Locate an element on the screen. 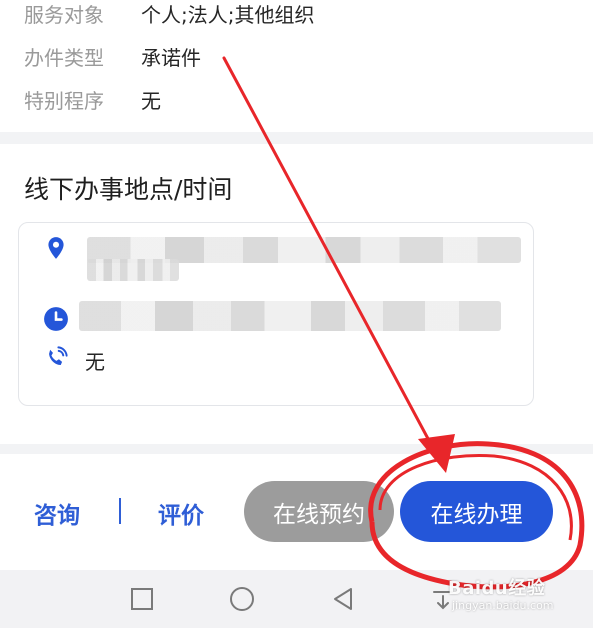  detail-label: 办件类型 is located at coordinates (64, 57).